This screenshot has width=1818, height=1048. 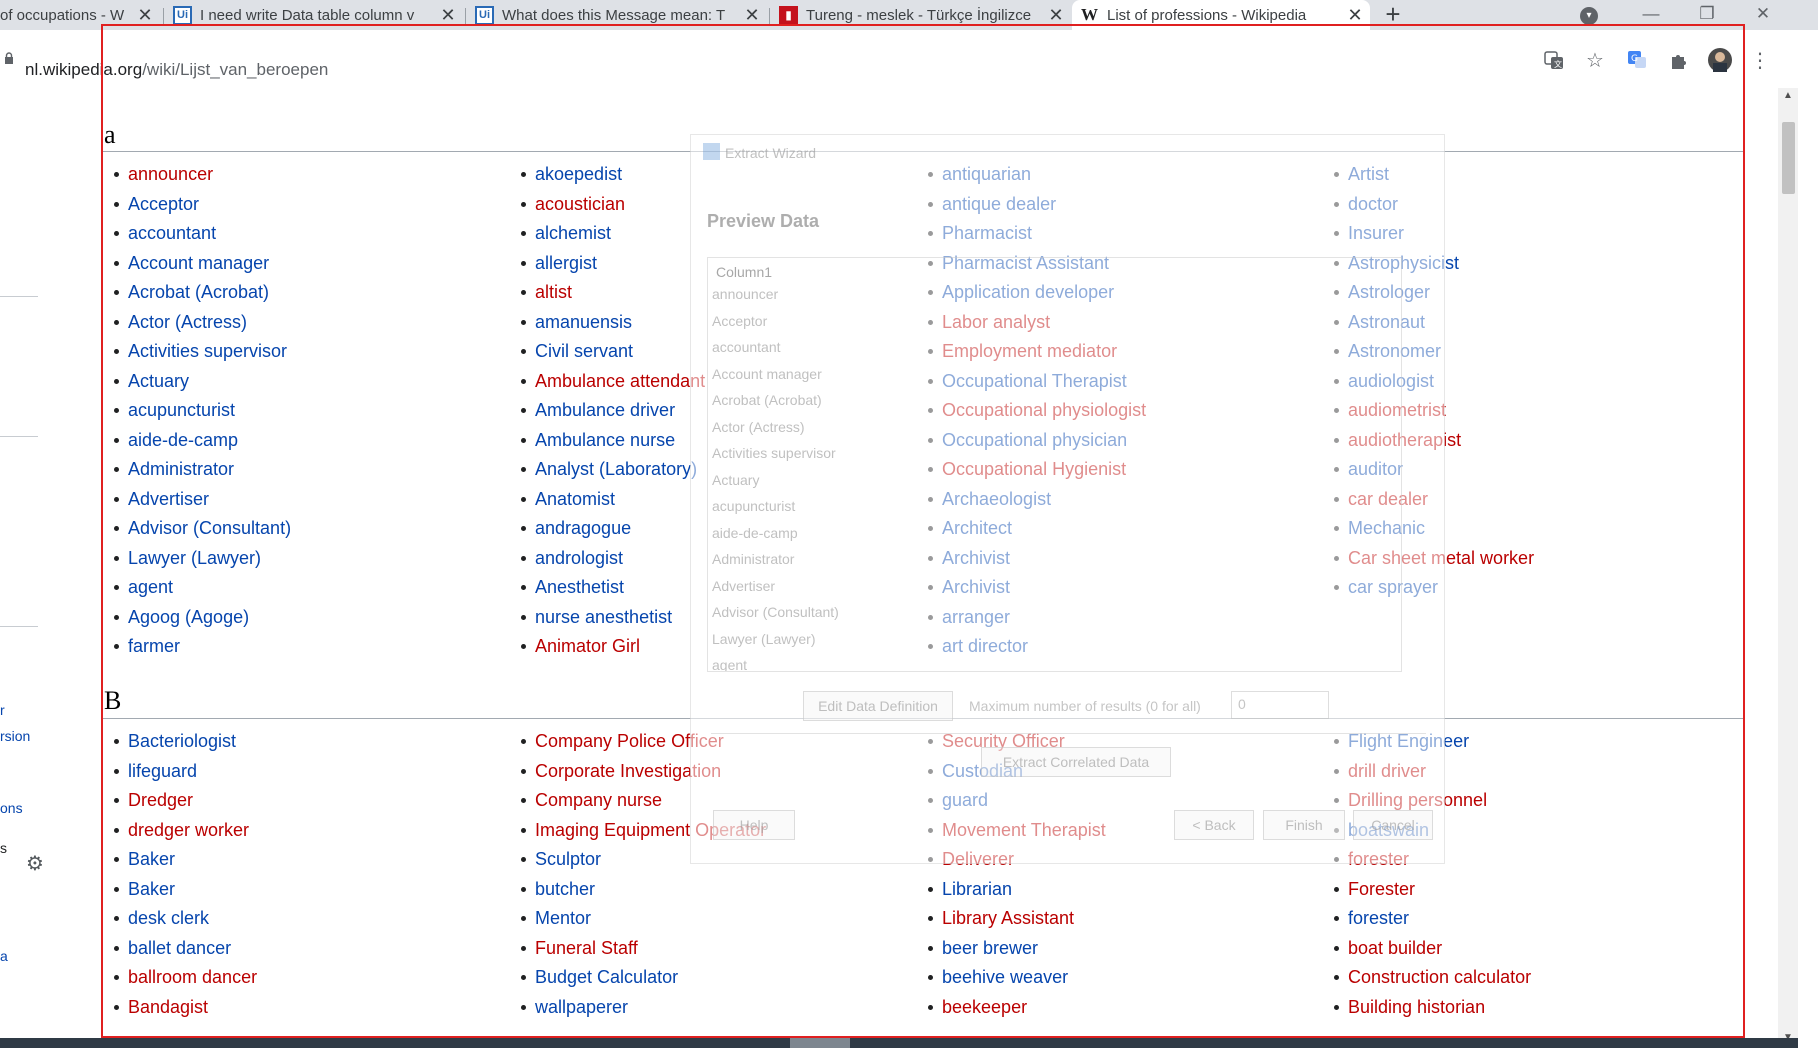 What do you see at coordinates (578, 174) in the screenshot?
I see `profession-link: akoepedist` at bounding box center [578, 174].